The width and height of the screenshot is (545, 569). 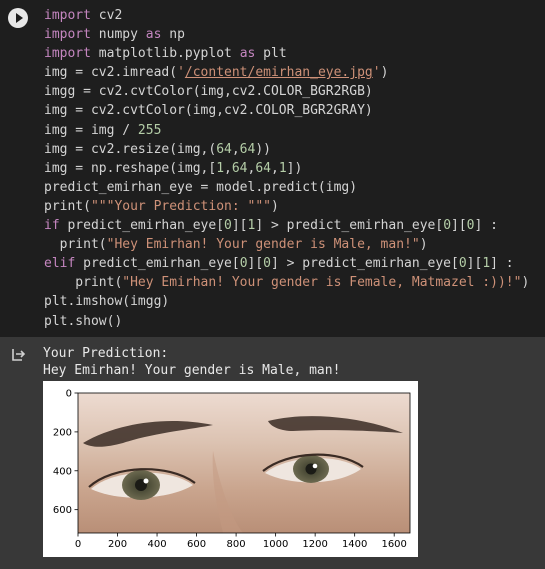 What do you see at coordinates (19, 168) in the screenshot?
I see `cell-gutter` at bounding box center [19, 168].